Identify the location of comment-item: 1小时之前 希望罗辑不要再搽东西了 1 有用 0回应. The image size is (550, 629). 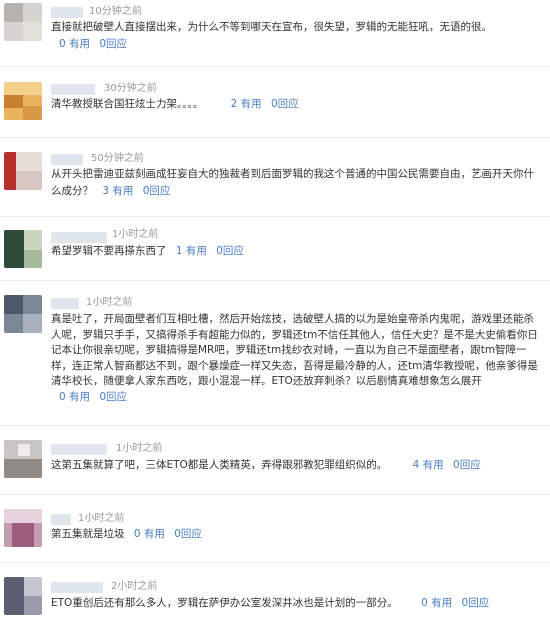
(275, 249).